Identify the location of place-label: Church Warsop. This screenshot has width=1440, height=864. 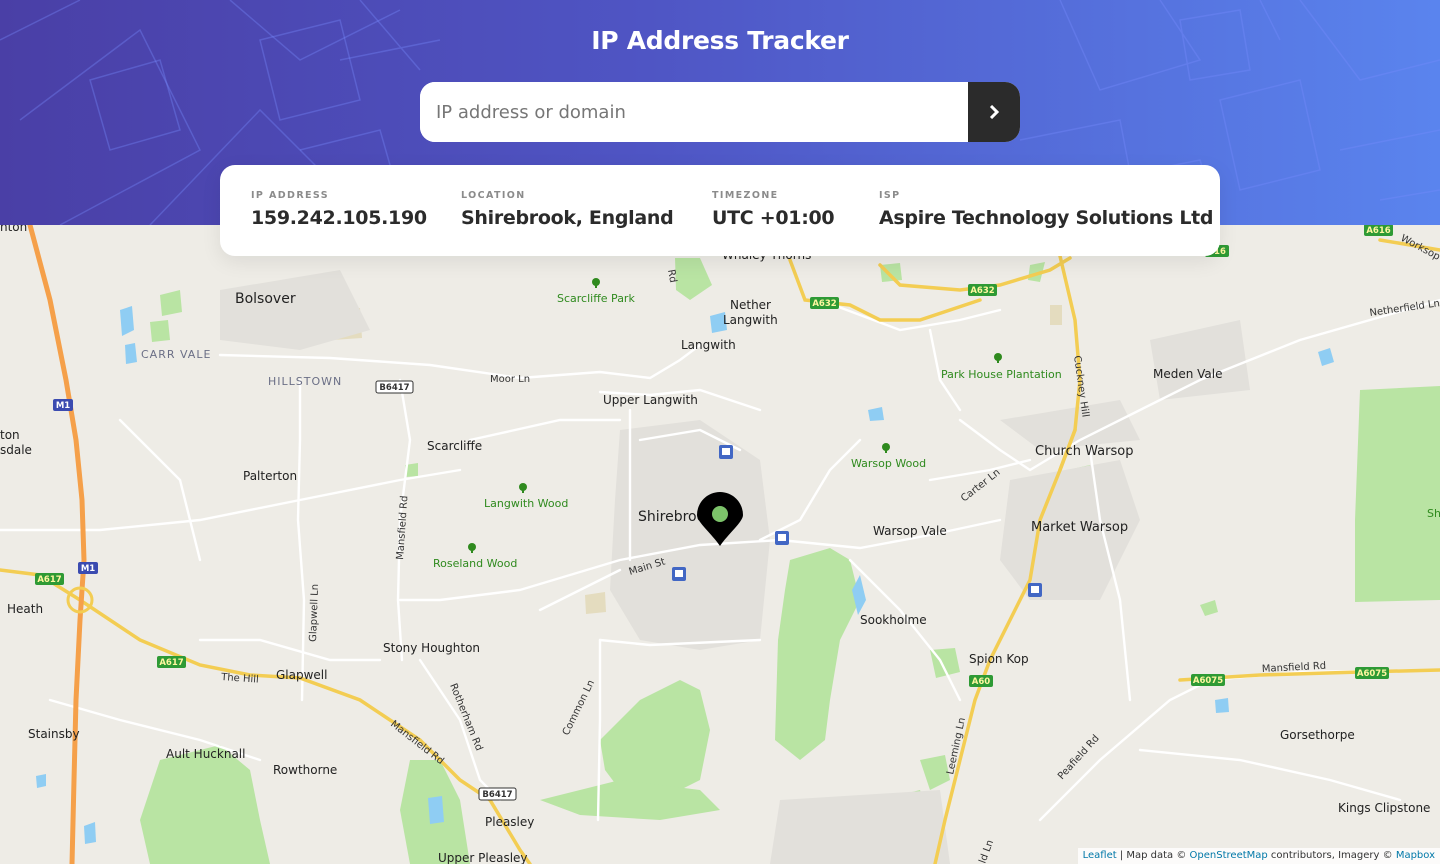
(1084, 451).